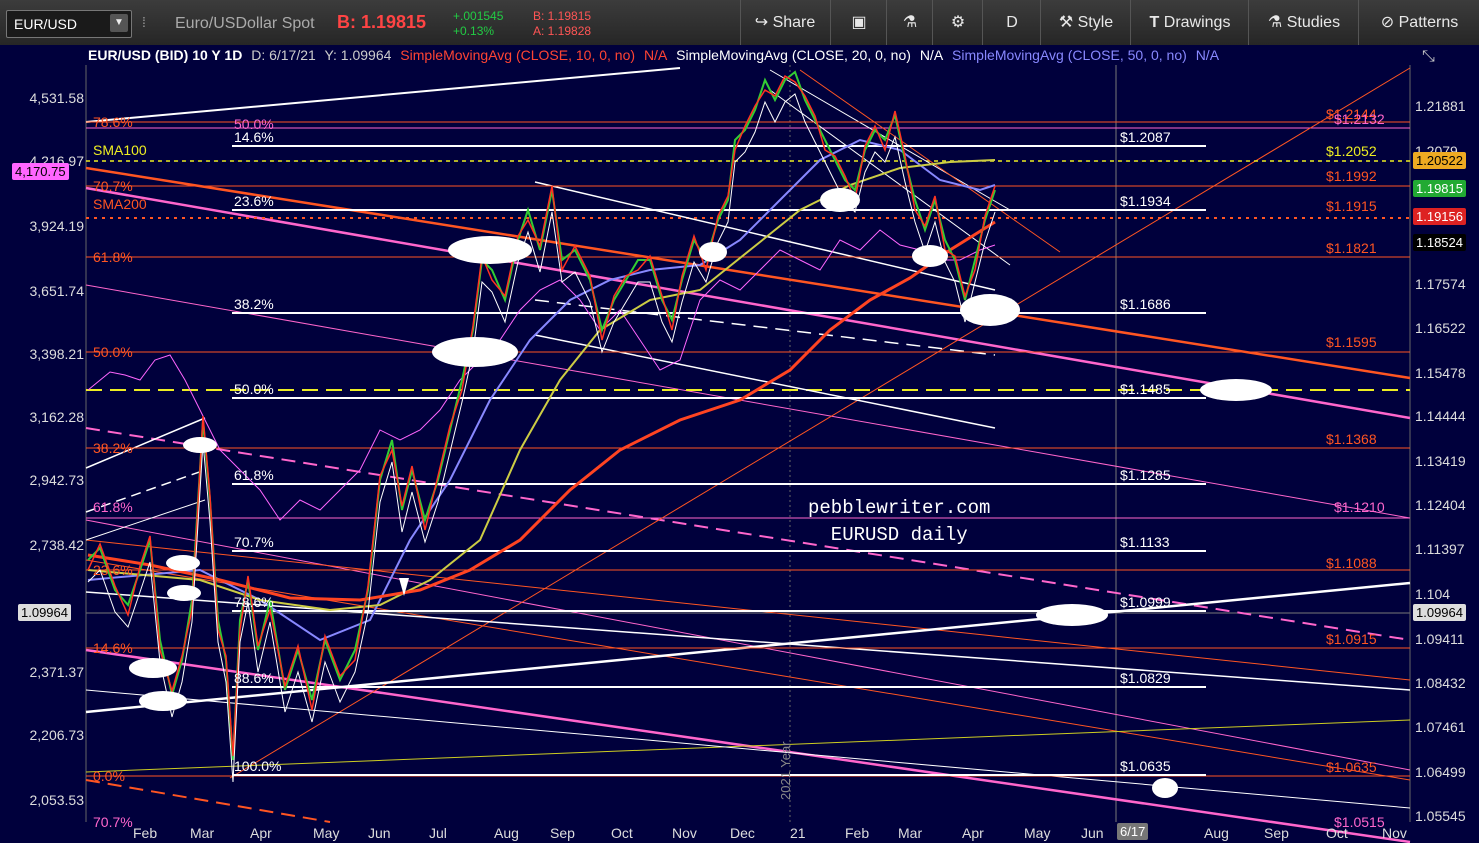 Image resolution: width=1479 pixels, height=843 pixels. What do you see at coordinates (1440, 106) in the screenshot?
I see `right-axis-tick: 1.21881` at bounding box center [1440, 106].